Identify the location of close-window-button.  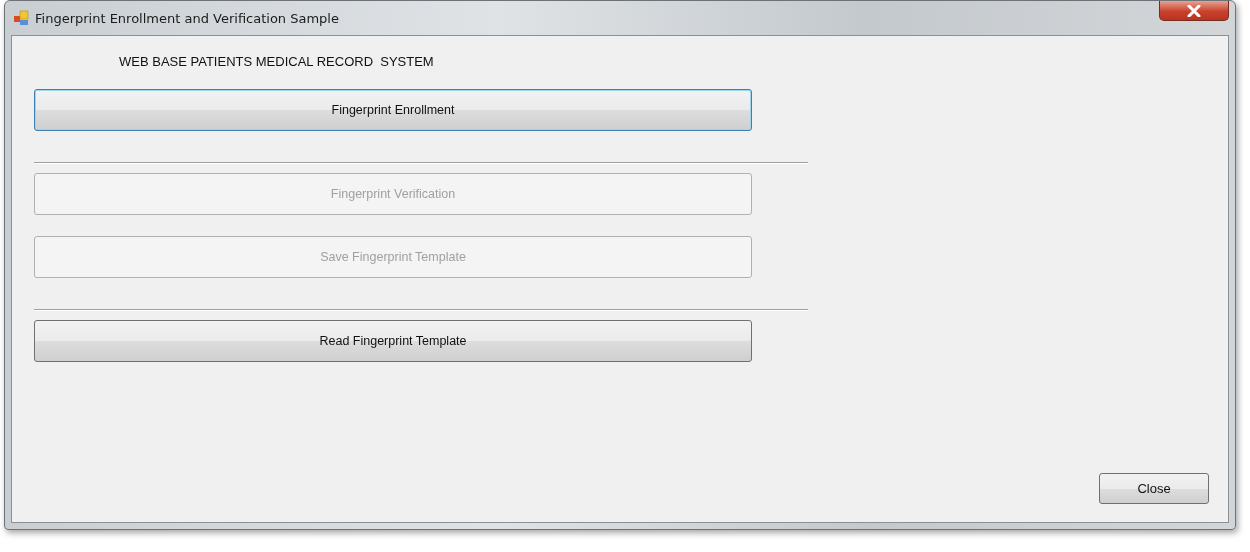
(1194, 11).